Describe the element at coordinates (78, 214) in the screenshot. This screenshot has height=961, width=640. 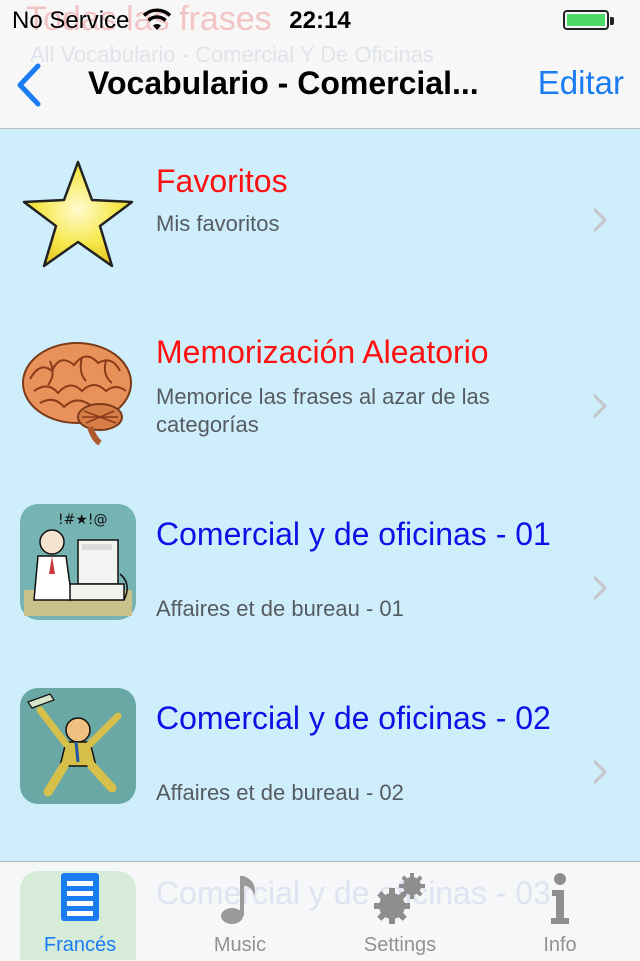
I see `star-icon` at that location.